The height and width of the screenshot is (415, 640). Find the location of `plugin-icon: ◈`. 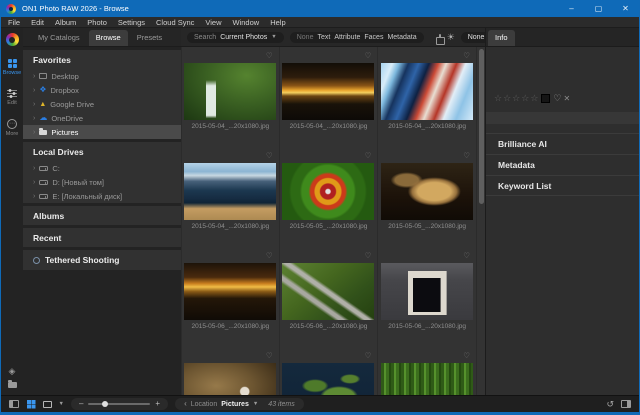

plugin-icon: ◈ is located at coordinates (12, 371).